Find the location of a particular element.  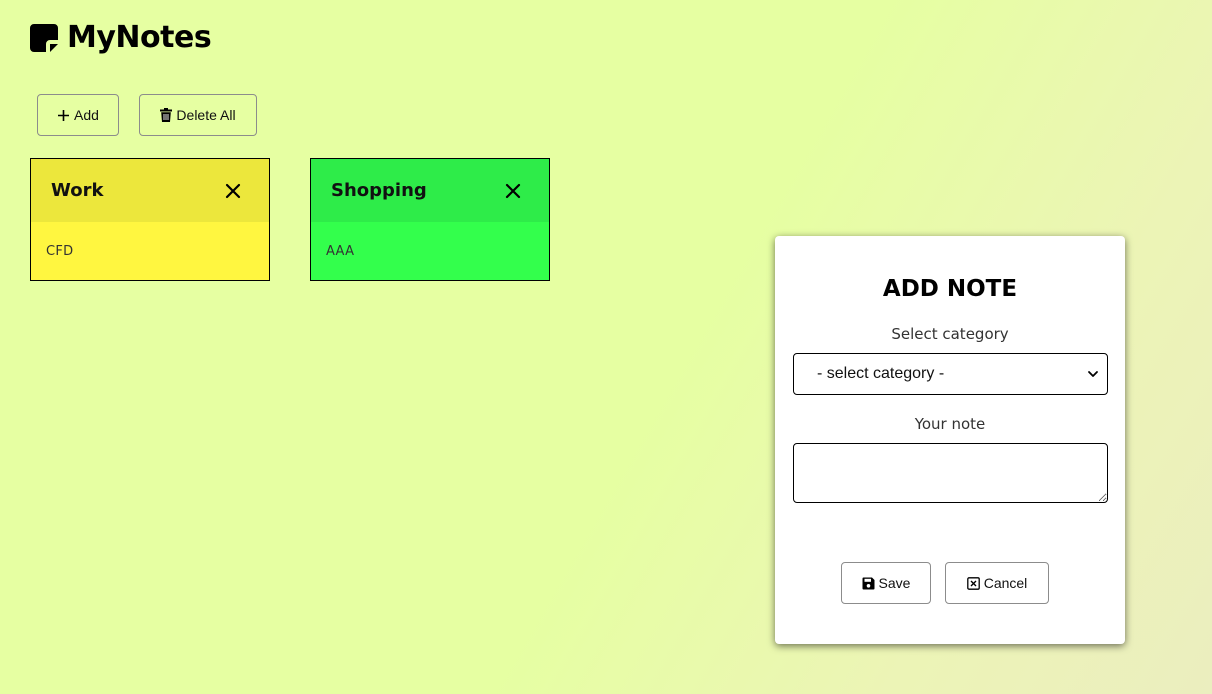

plus-icon is located at coordinates (64, 115).